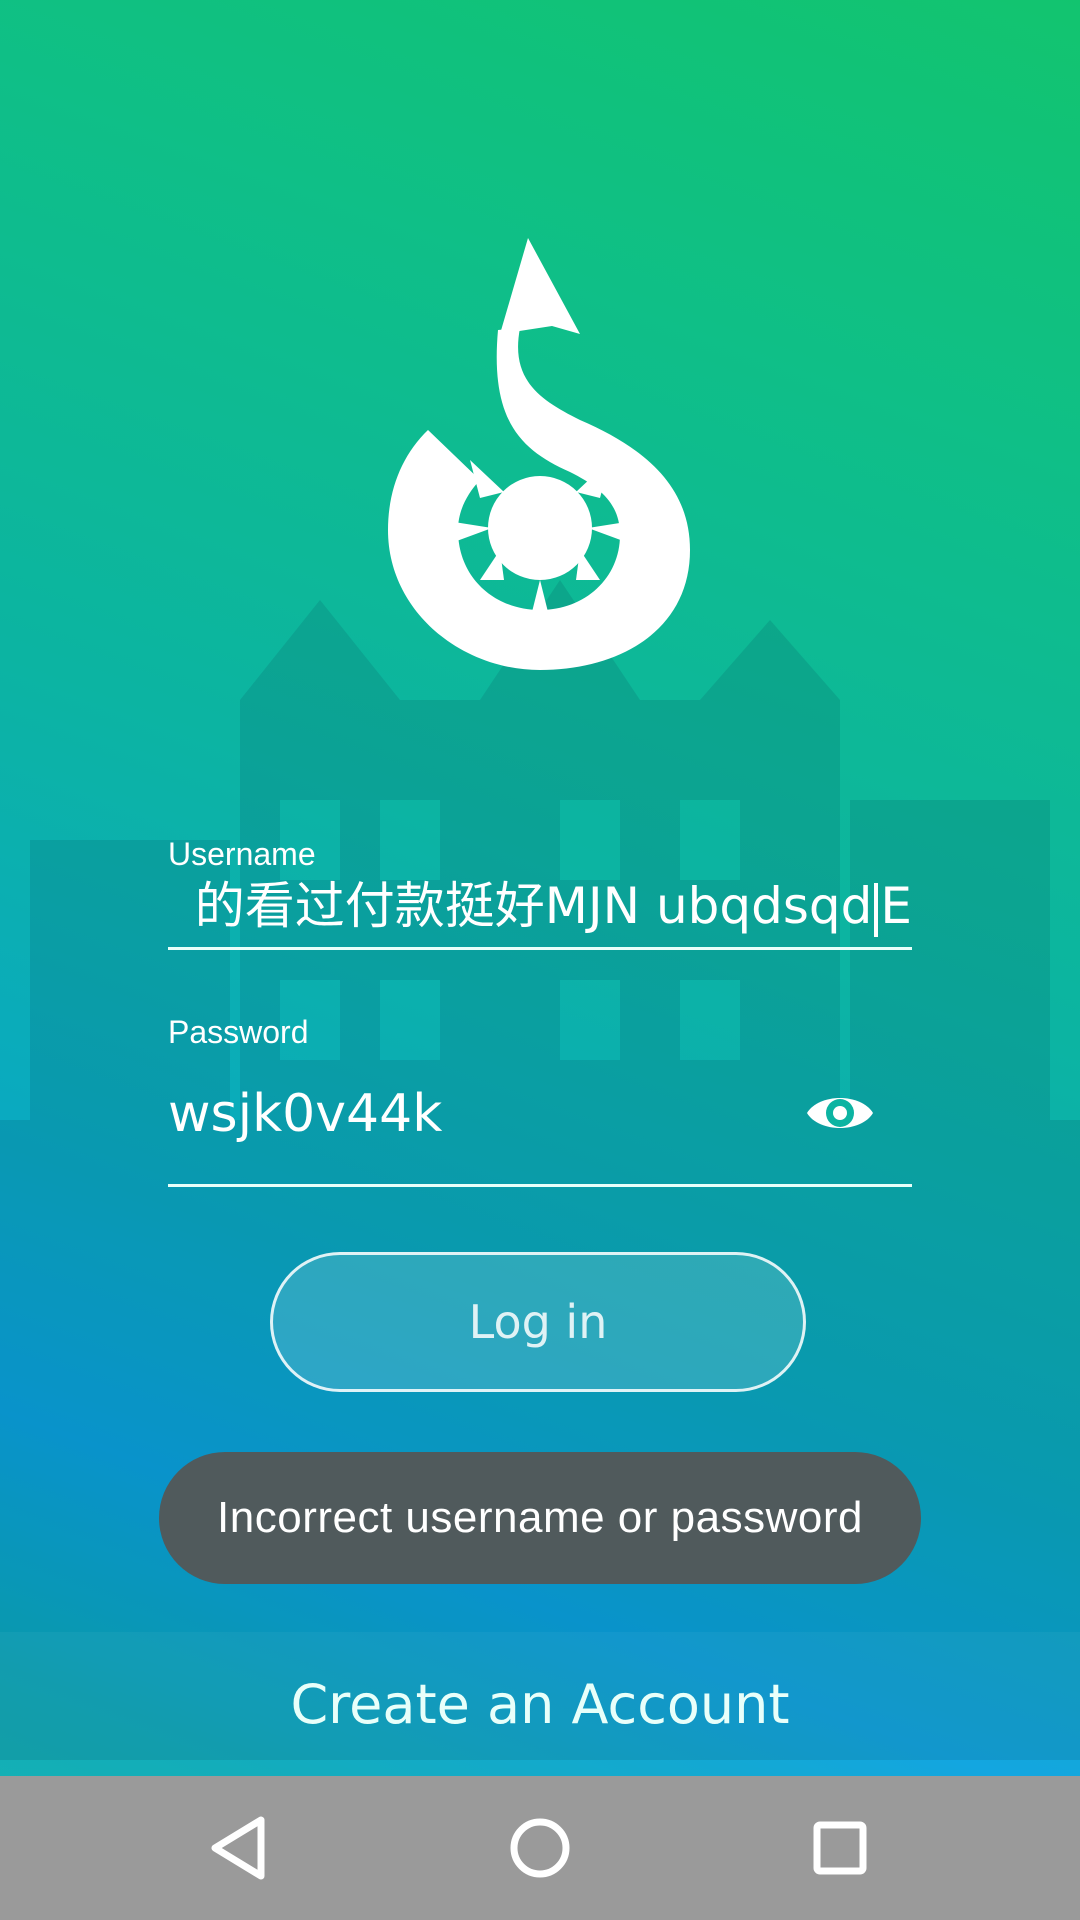 The width and height of the screenshot is (1080, 1920). Describe the element at coordinates (539, 454) in the screenshot. I see `commons-logo-icon` at that location.